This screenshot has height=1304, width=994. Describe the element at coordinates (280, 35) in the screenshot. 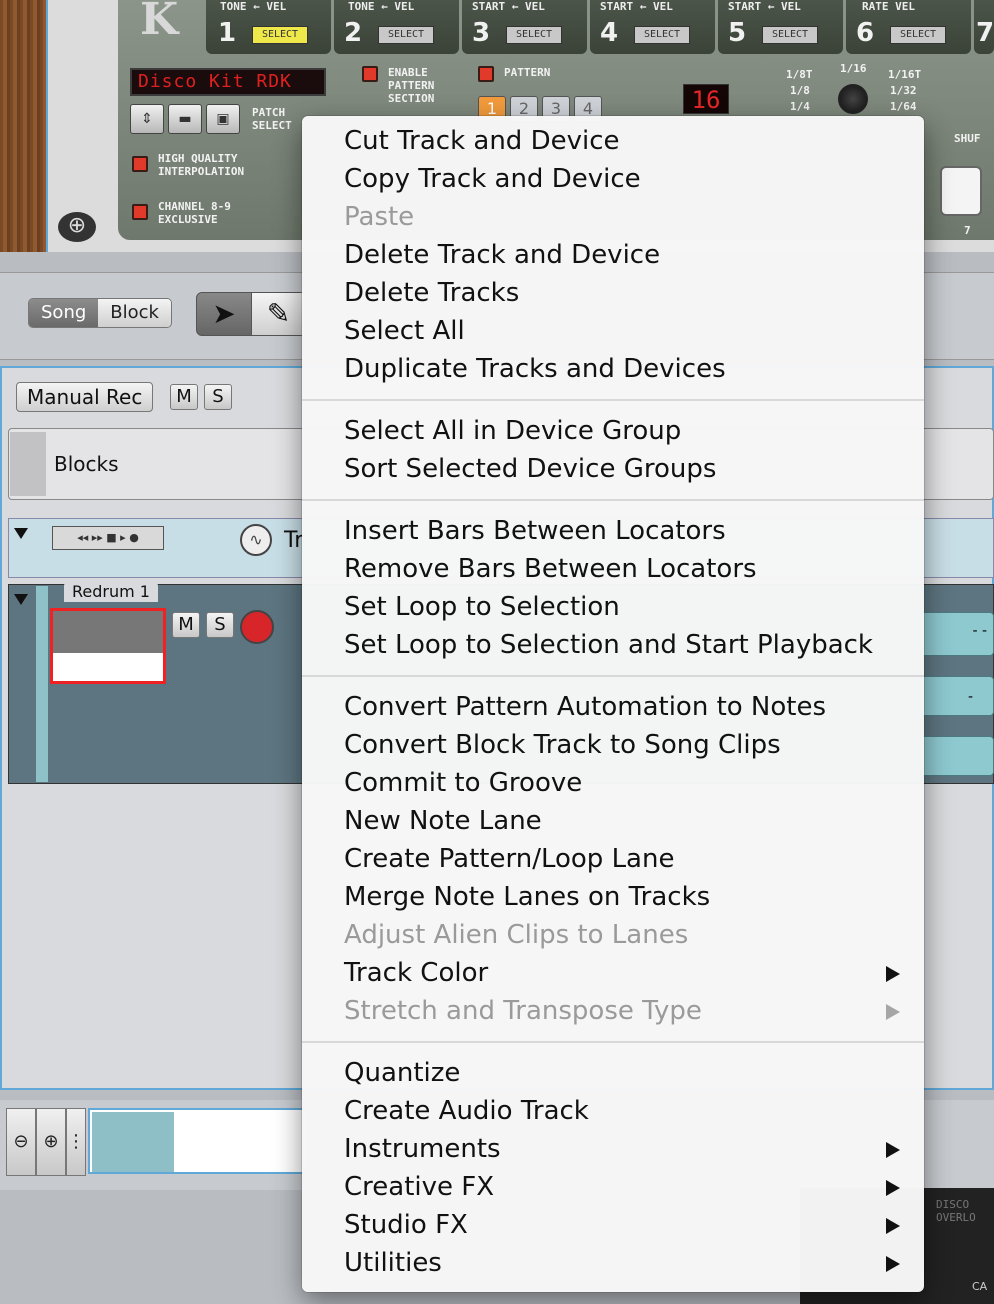

I see `drum-select-button-1: SELECT` at that location.